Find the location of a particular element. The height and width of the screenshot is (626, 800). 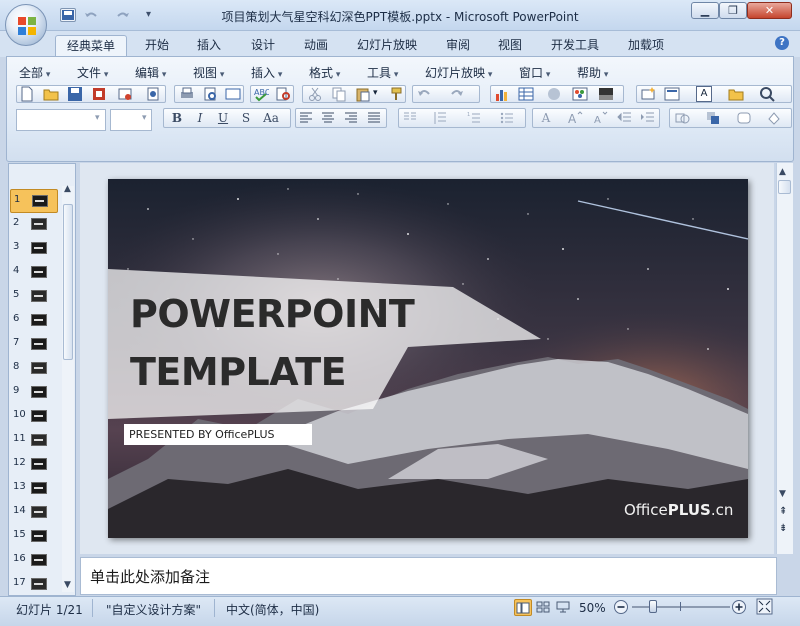

slide-thumbnail: 15 is located at coordinates (34, 537).